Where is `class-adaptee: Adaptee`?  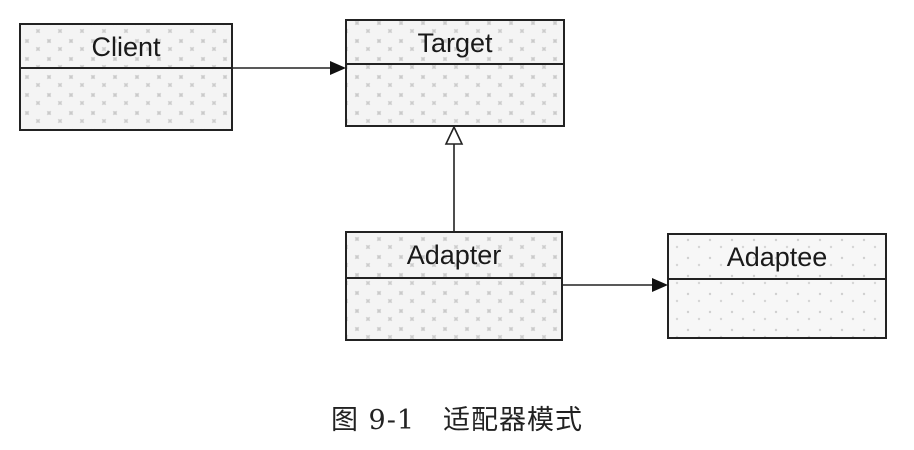
class-adaptee: Adaptee is located at coordinates (777, 286).